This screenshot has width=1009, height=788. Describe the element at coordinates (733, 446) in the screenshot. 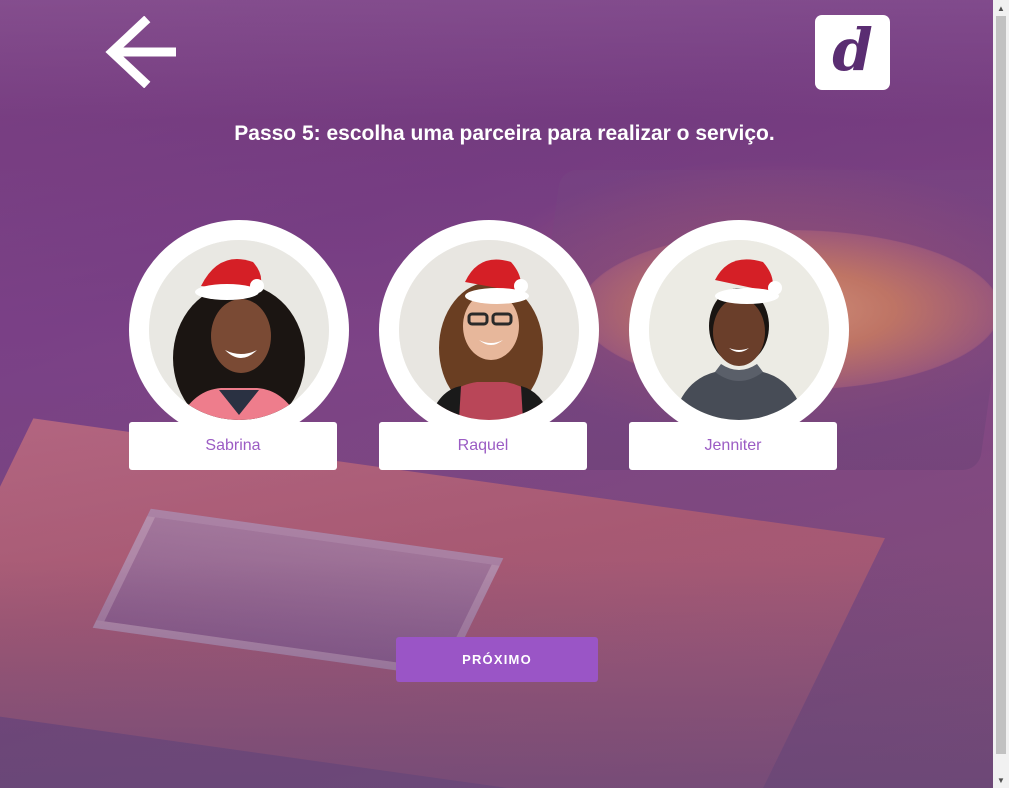

I see `partner-name: Jenniter` at that location.